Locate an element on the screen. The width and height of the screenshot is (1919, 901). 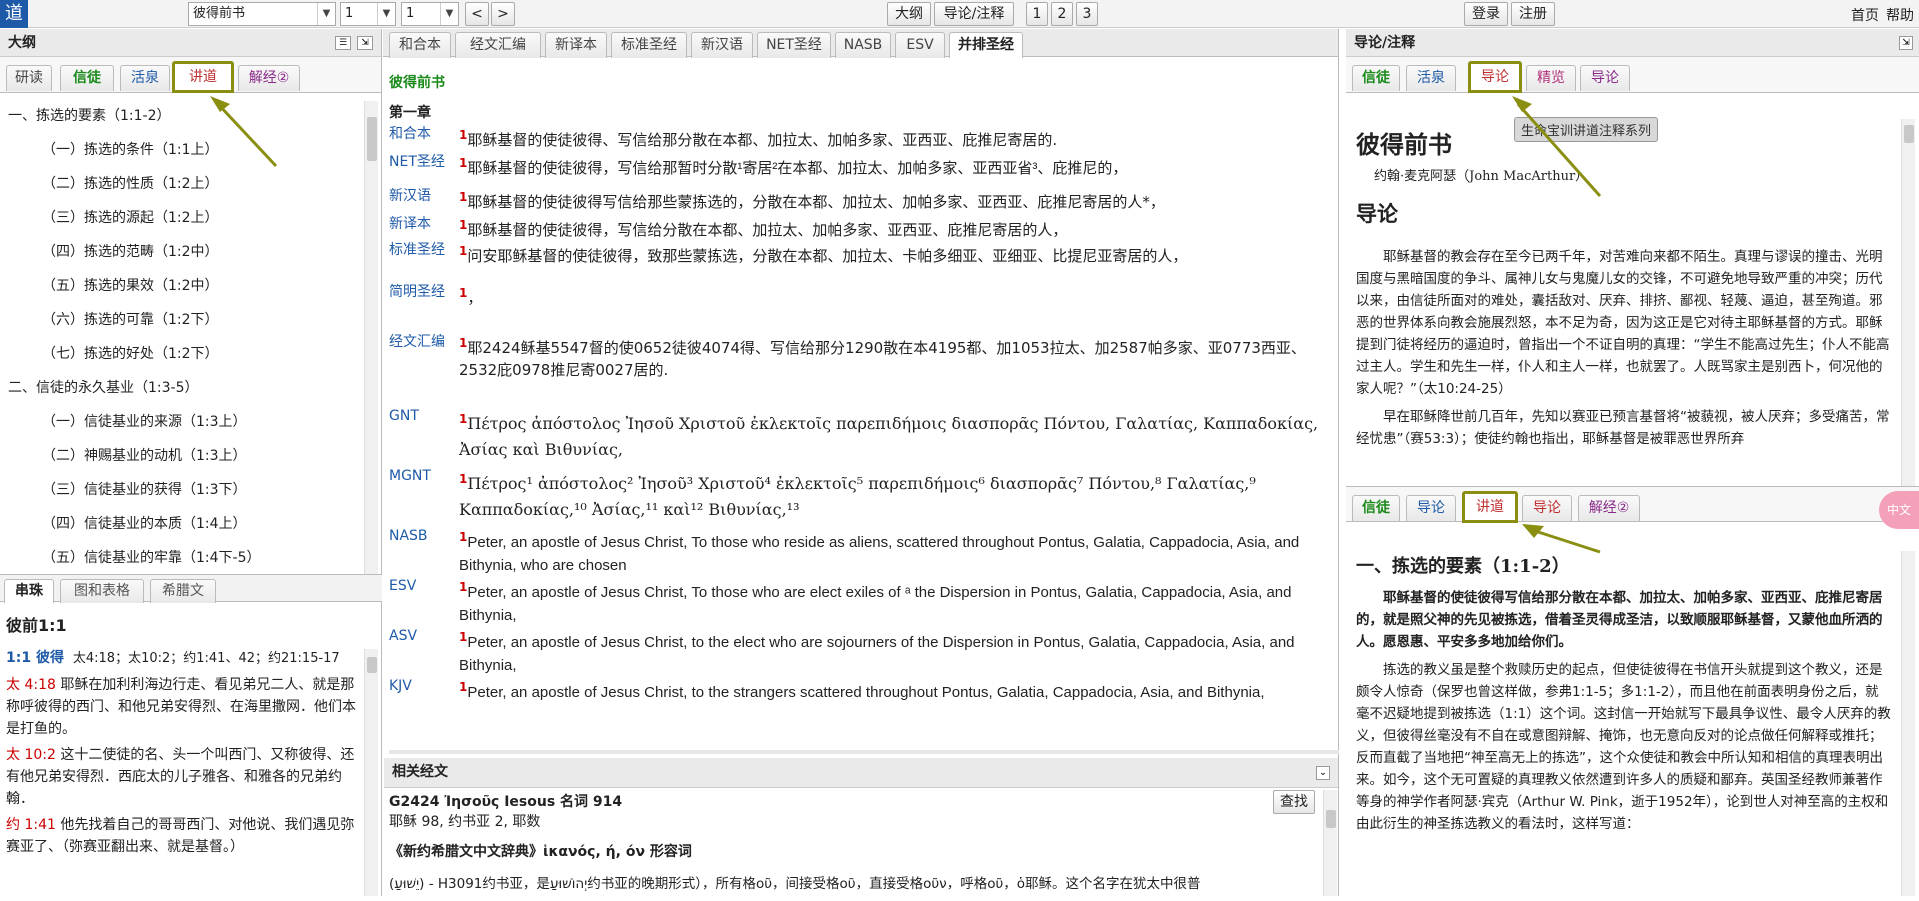
list-icon: ☰ is located at coordinates (343, 43).